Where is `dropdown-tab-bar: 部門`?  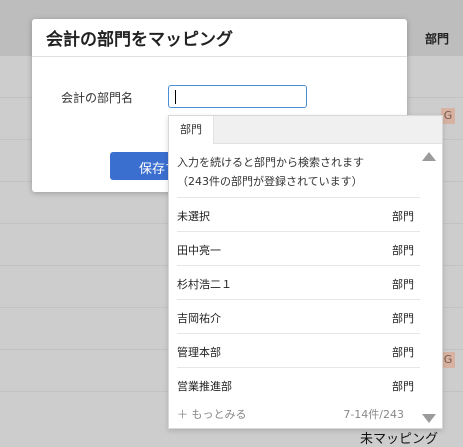 dropdown-tab-bar: 部門 is located at coordinates (305, 130).